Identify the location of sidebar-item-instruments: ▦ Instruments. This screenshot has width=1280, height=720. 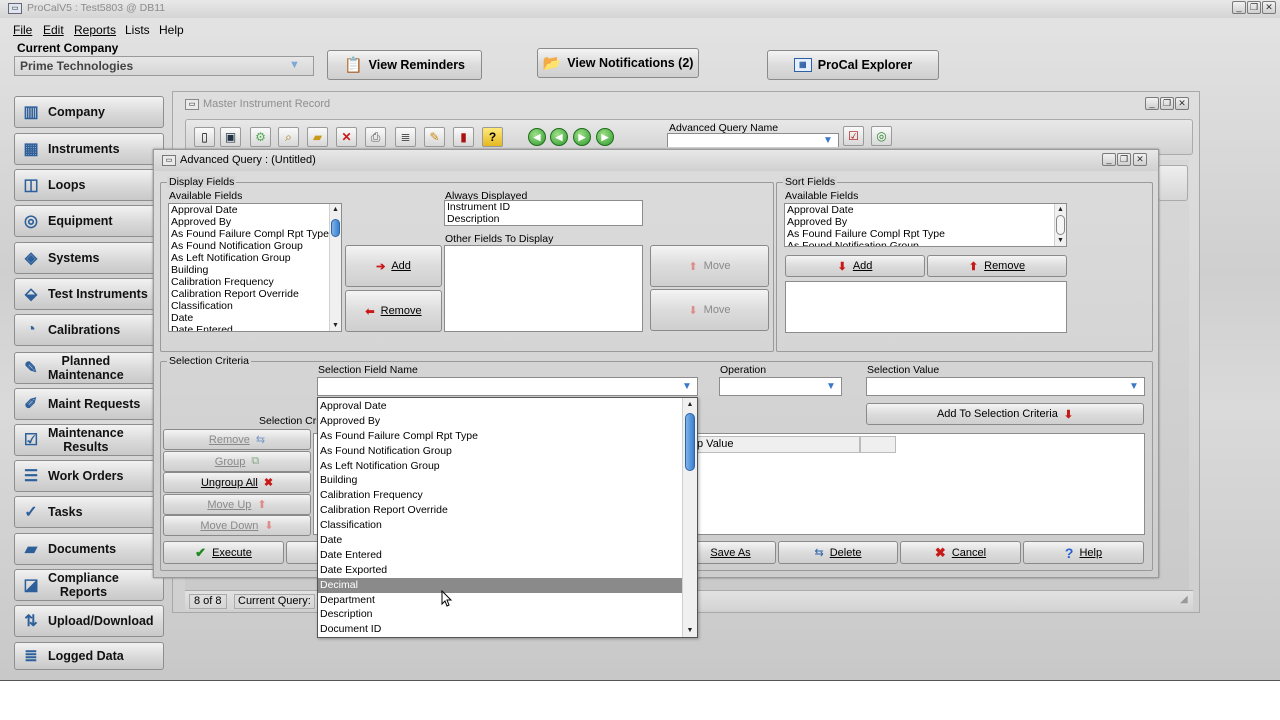
(89, 149).